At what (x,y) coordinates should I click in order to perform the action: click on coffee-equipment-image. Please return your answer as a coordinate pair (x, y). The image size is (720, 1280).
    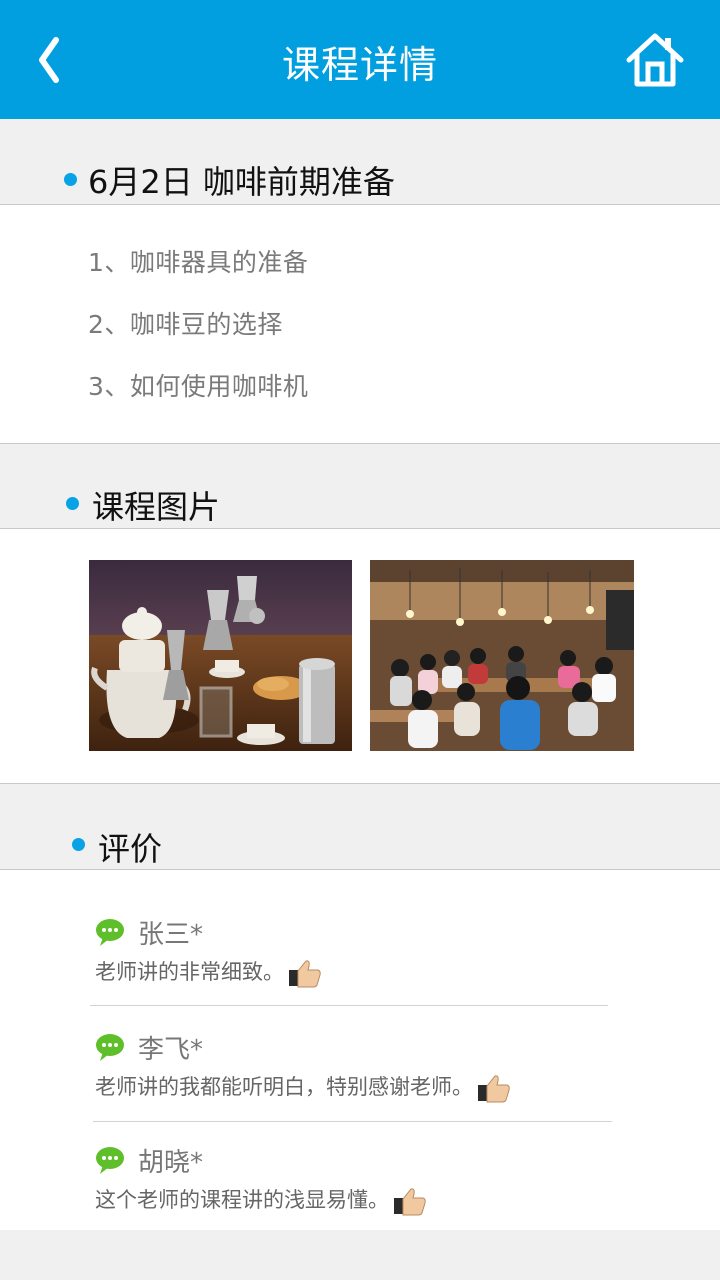
    Looking at the image, I should click on (220, 655).